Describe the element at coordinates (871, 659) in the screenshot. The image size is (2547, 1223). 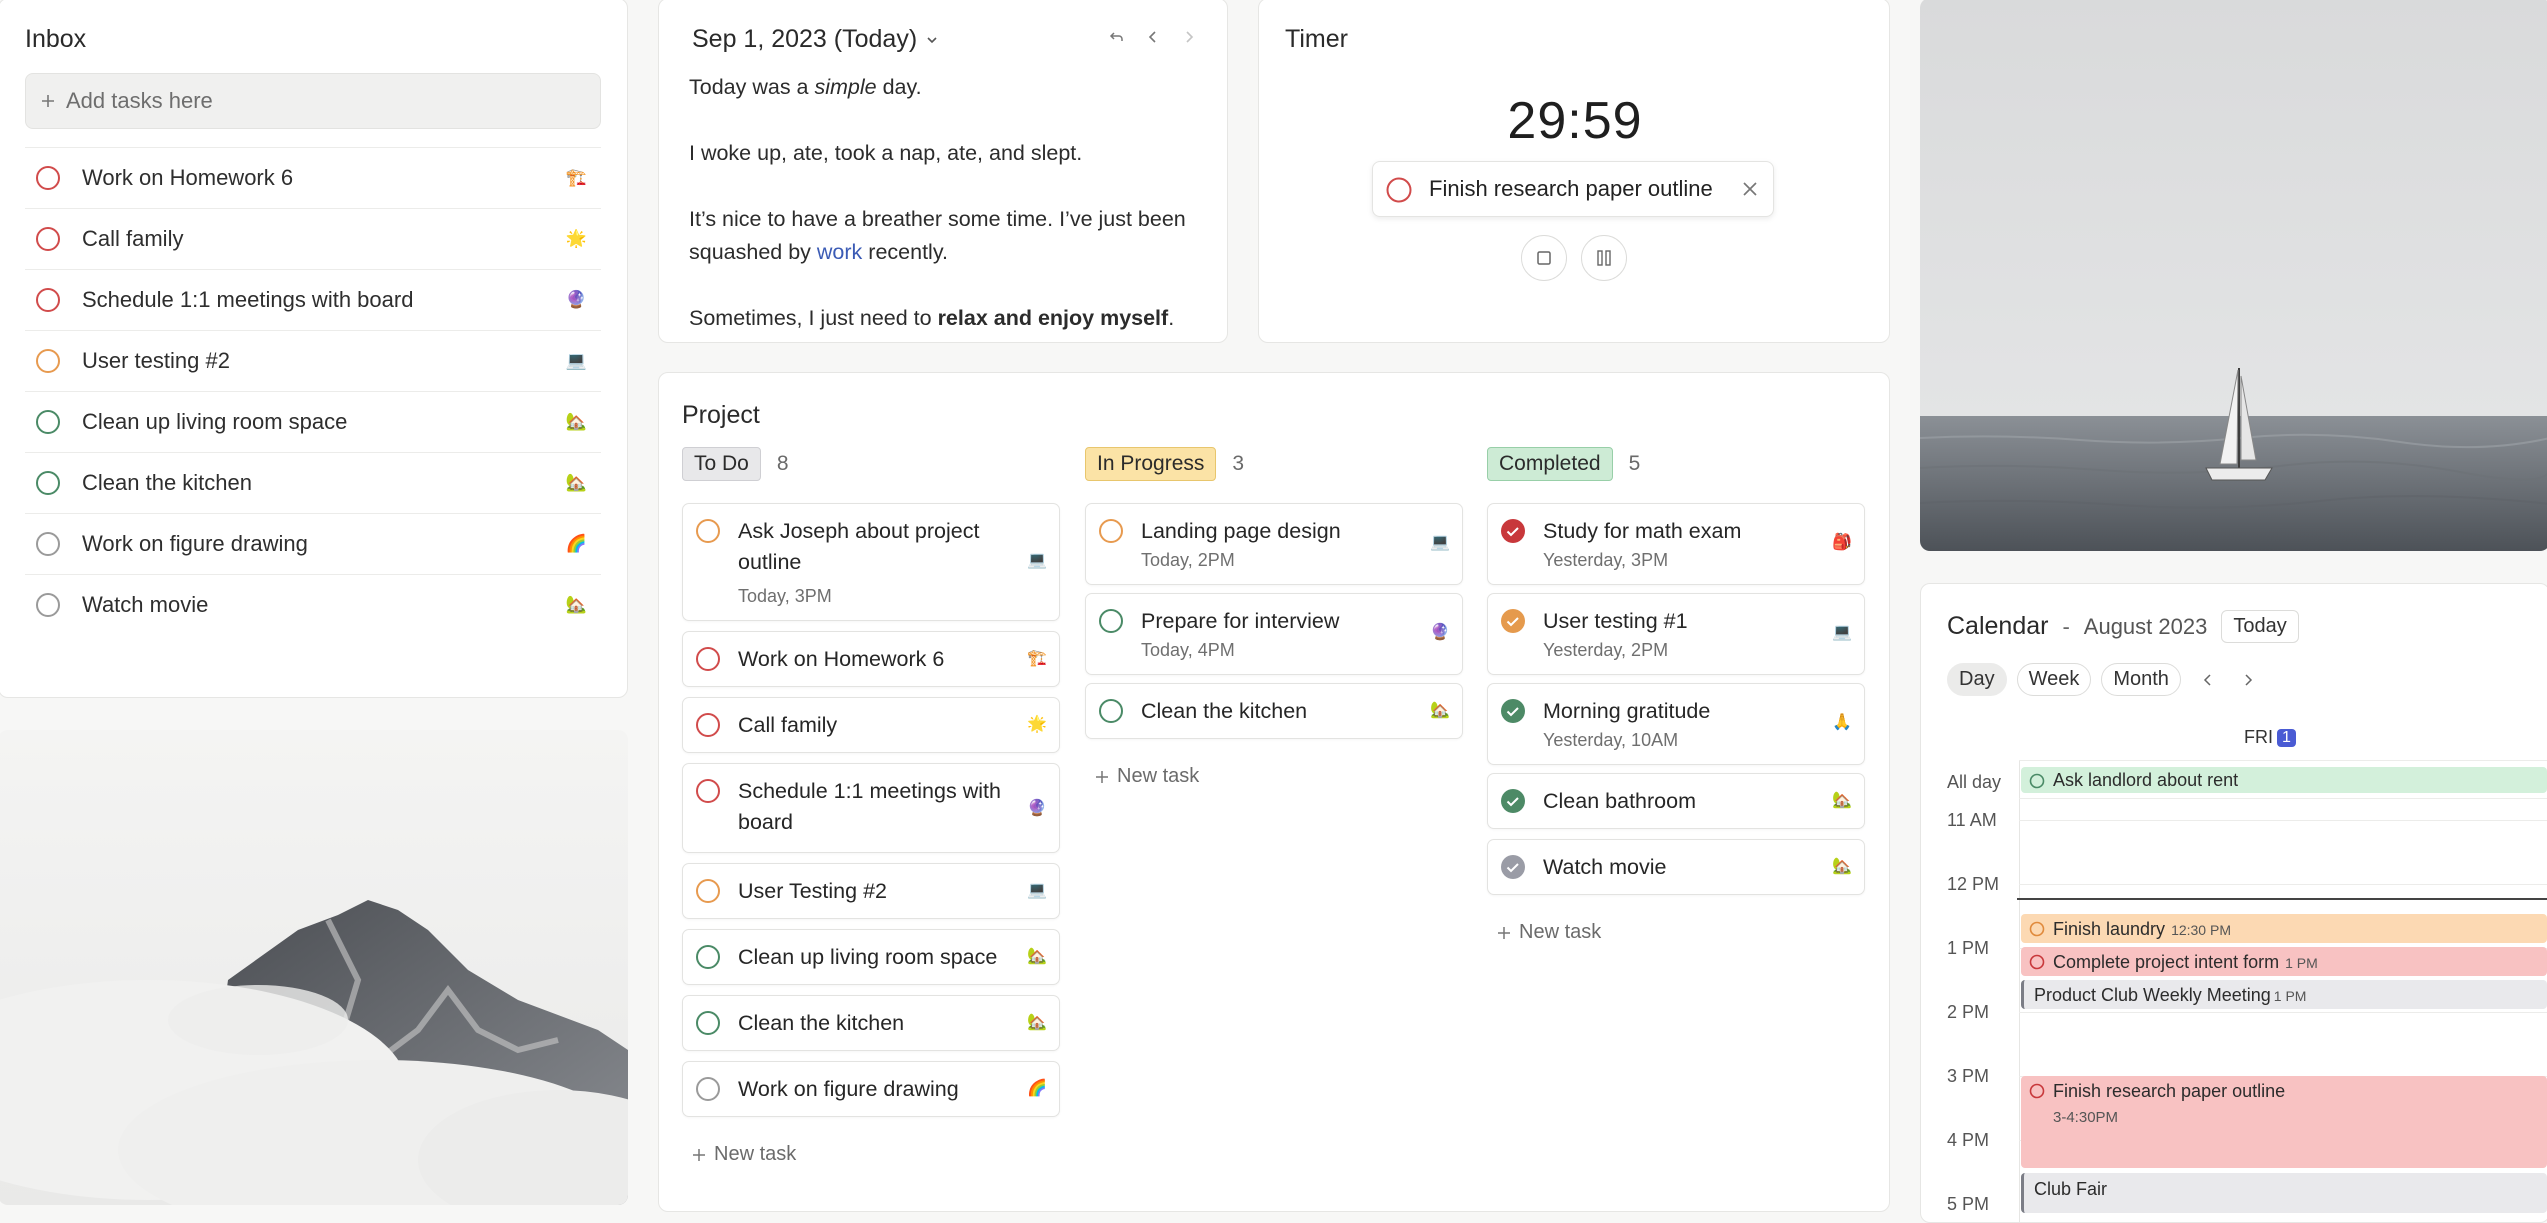
I see `task-card: Work on Homework 6 🏗️` at that location.